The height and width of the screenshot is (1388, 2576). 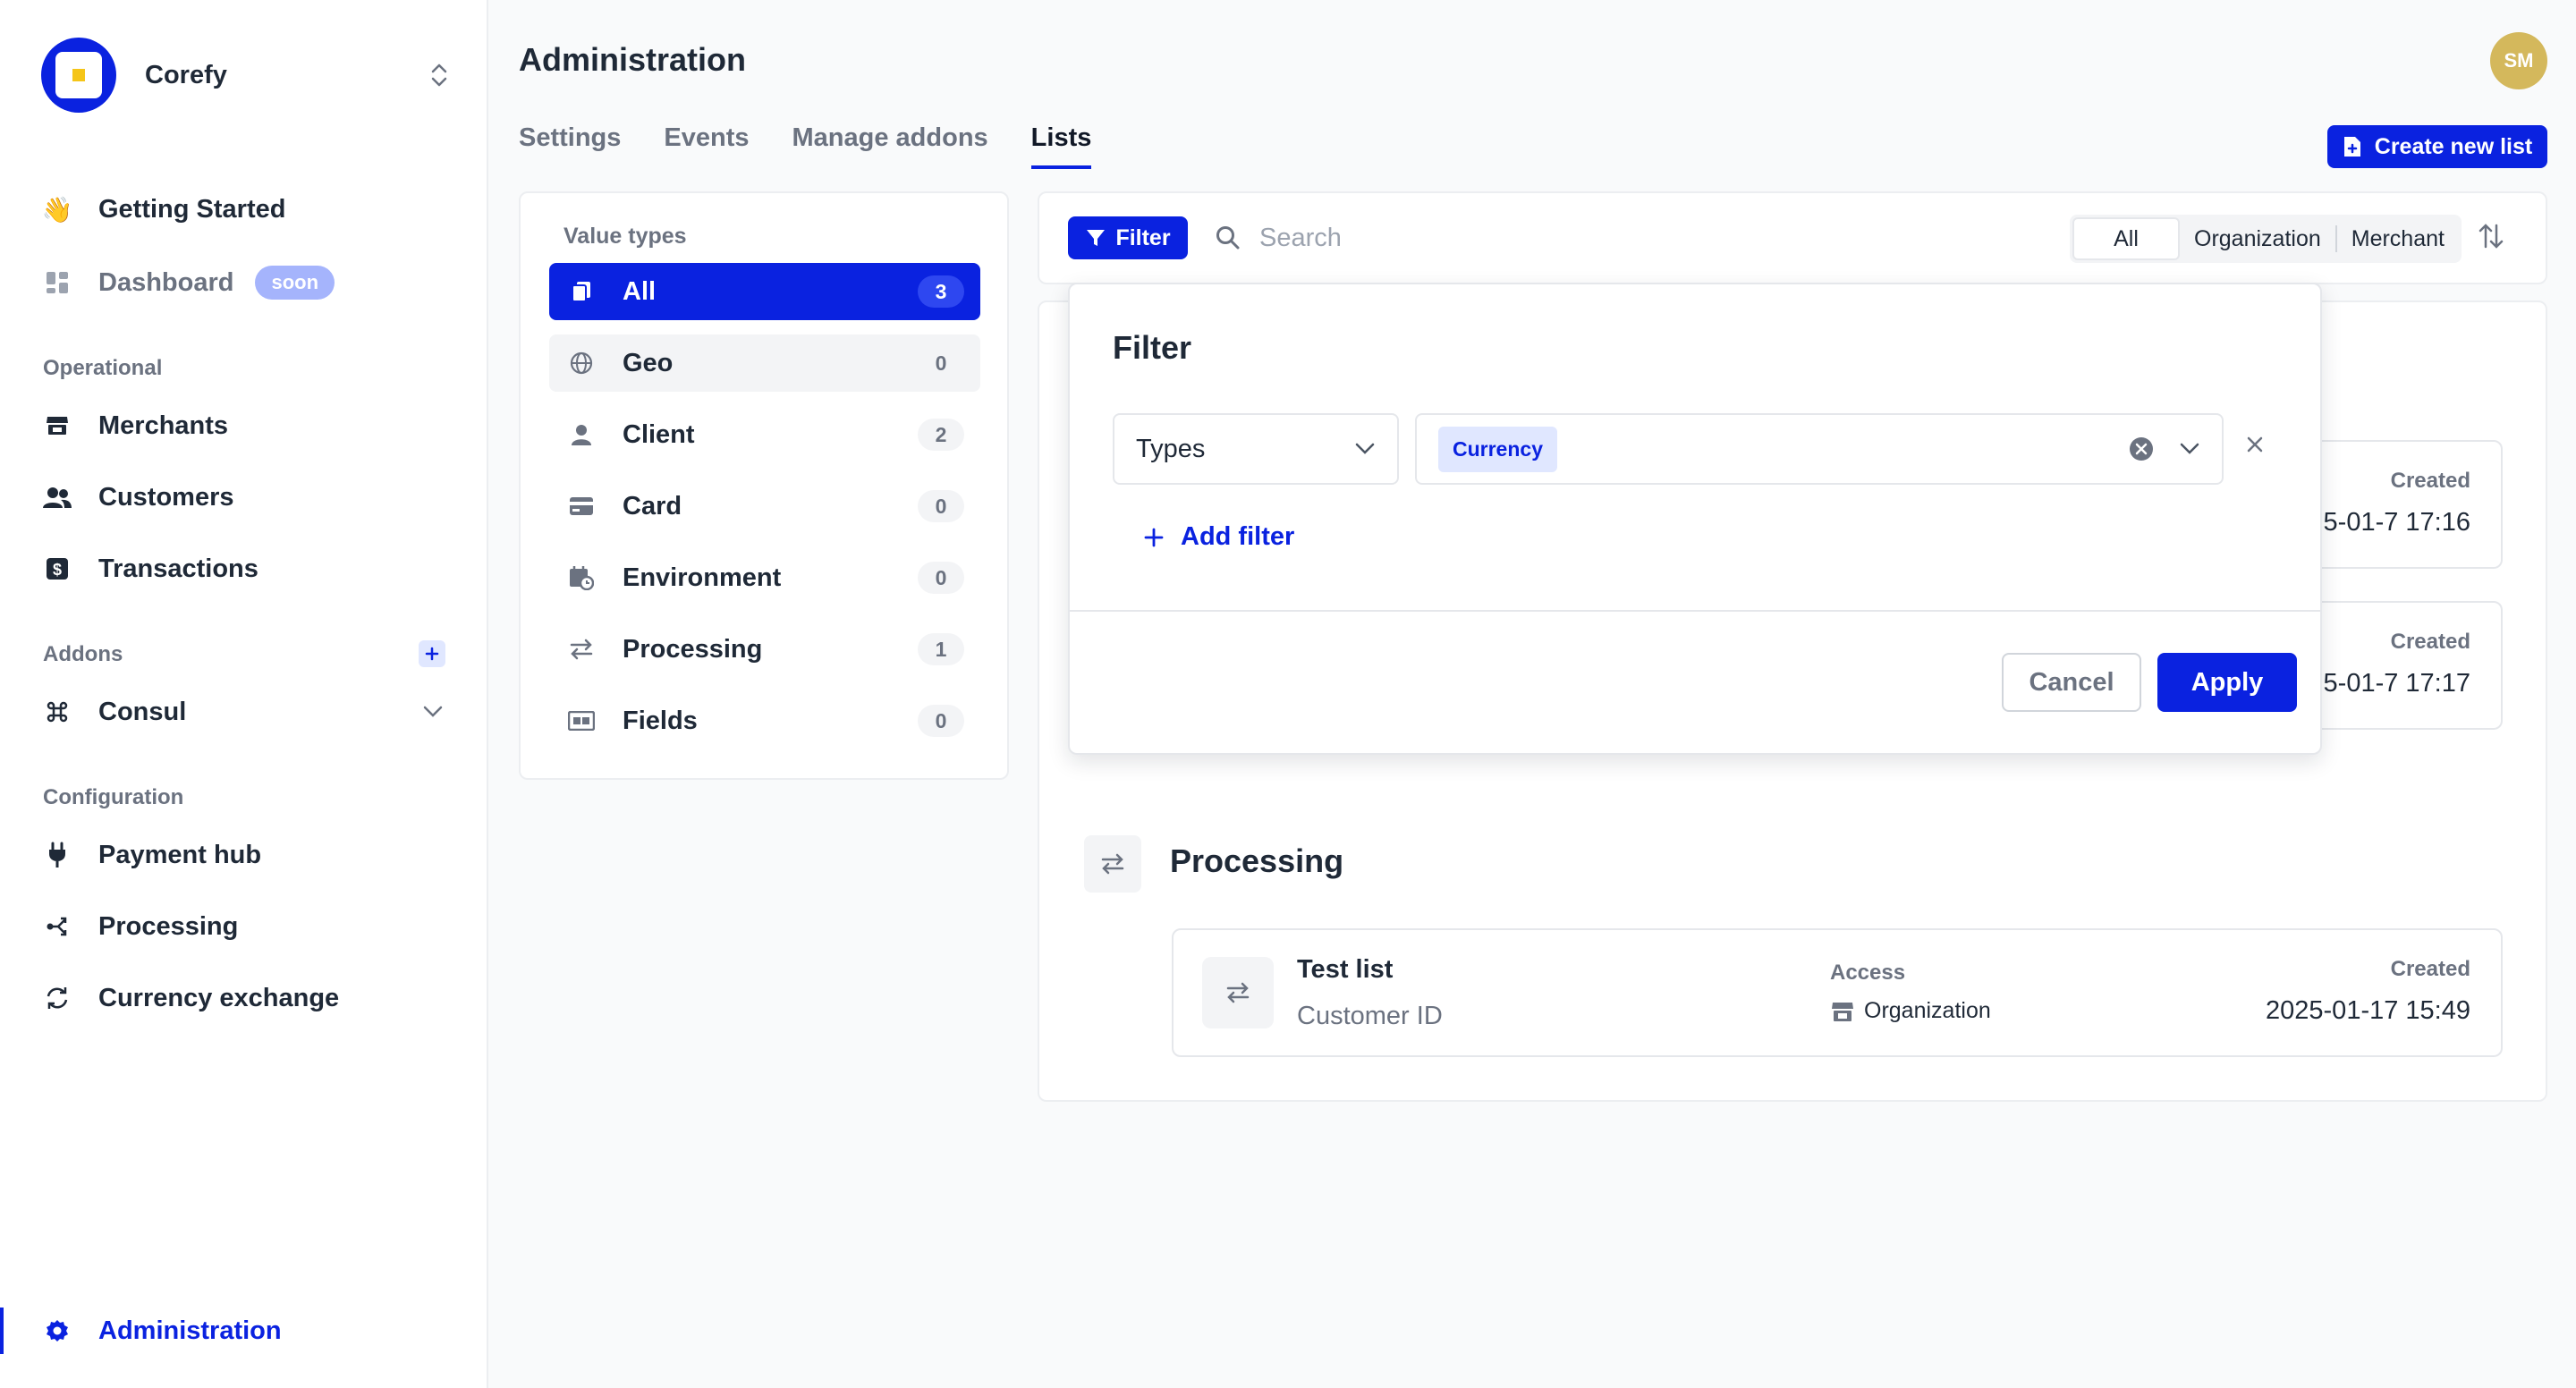 I want to click on value-types-title: Value types, so click(x=625, y=237).